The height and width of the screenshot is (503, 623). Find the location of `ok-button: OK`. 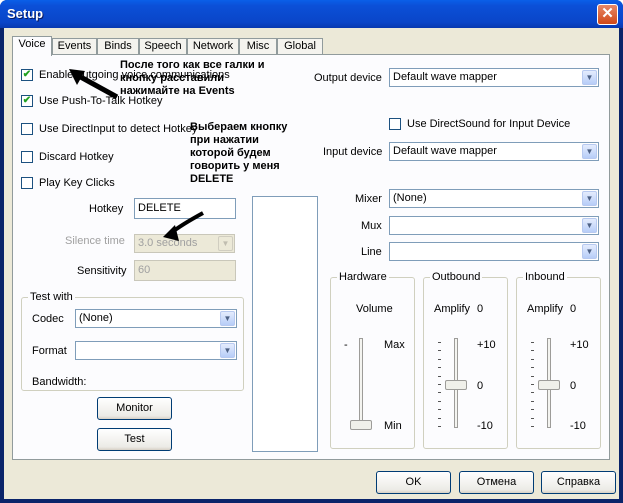

ok-button: OK is located at coordinates (413, 482).